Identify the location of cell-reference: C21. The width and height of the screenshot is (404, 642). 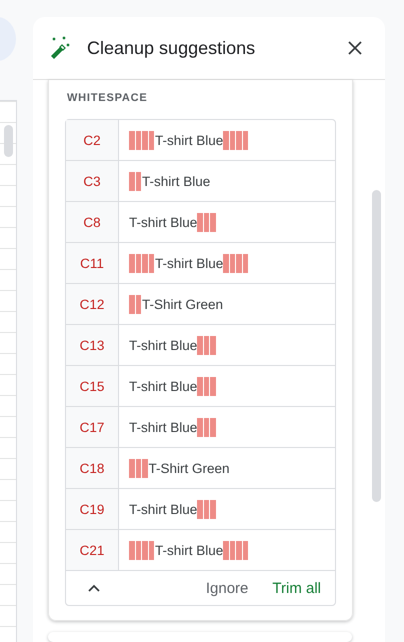
(92, 550).